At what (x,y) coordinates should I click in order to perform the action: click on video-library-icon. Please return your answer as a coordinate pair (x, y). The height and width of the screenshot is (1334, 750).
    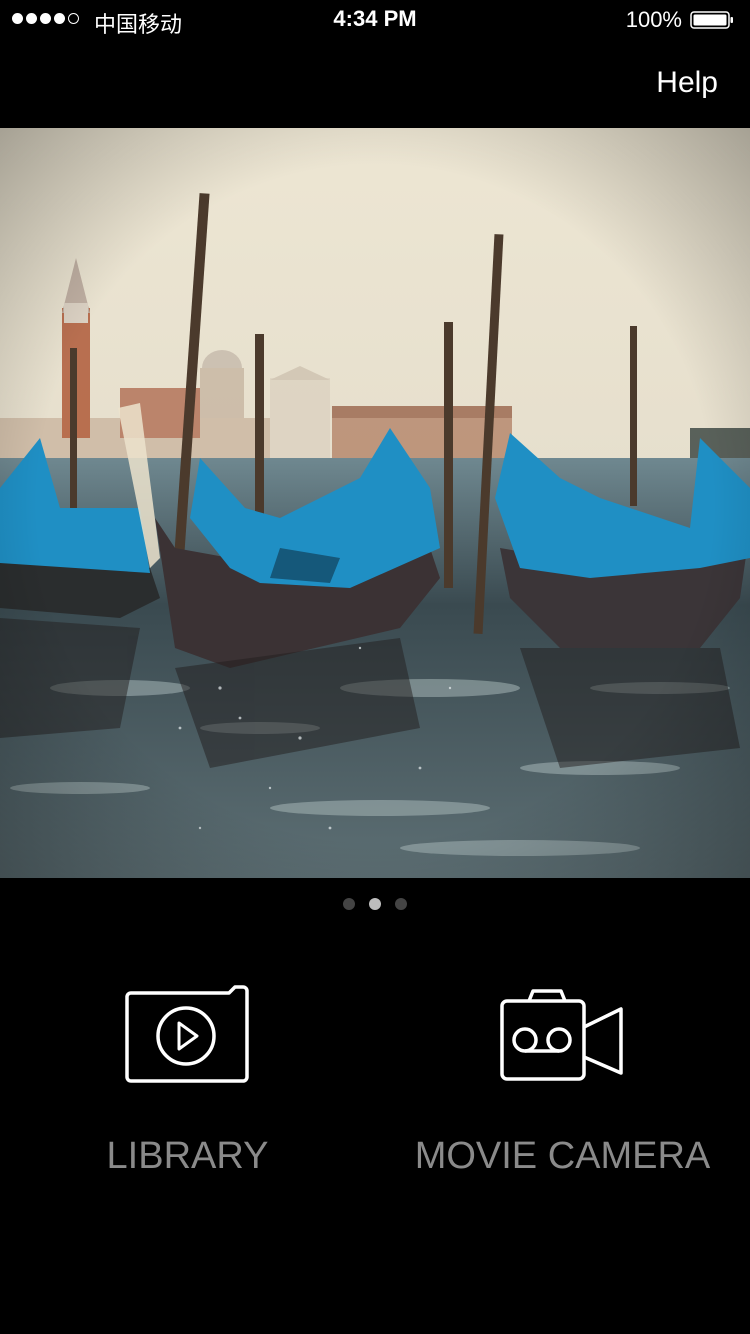
    Looking at the image, I should click on (187, 1034).